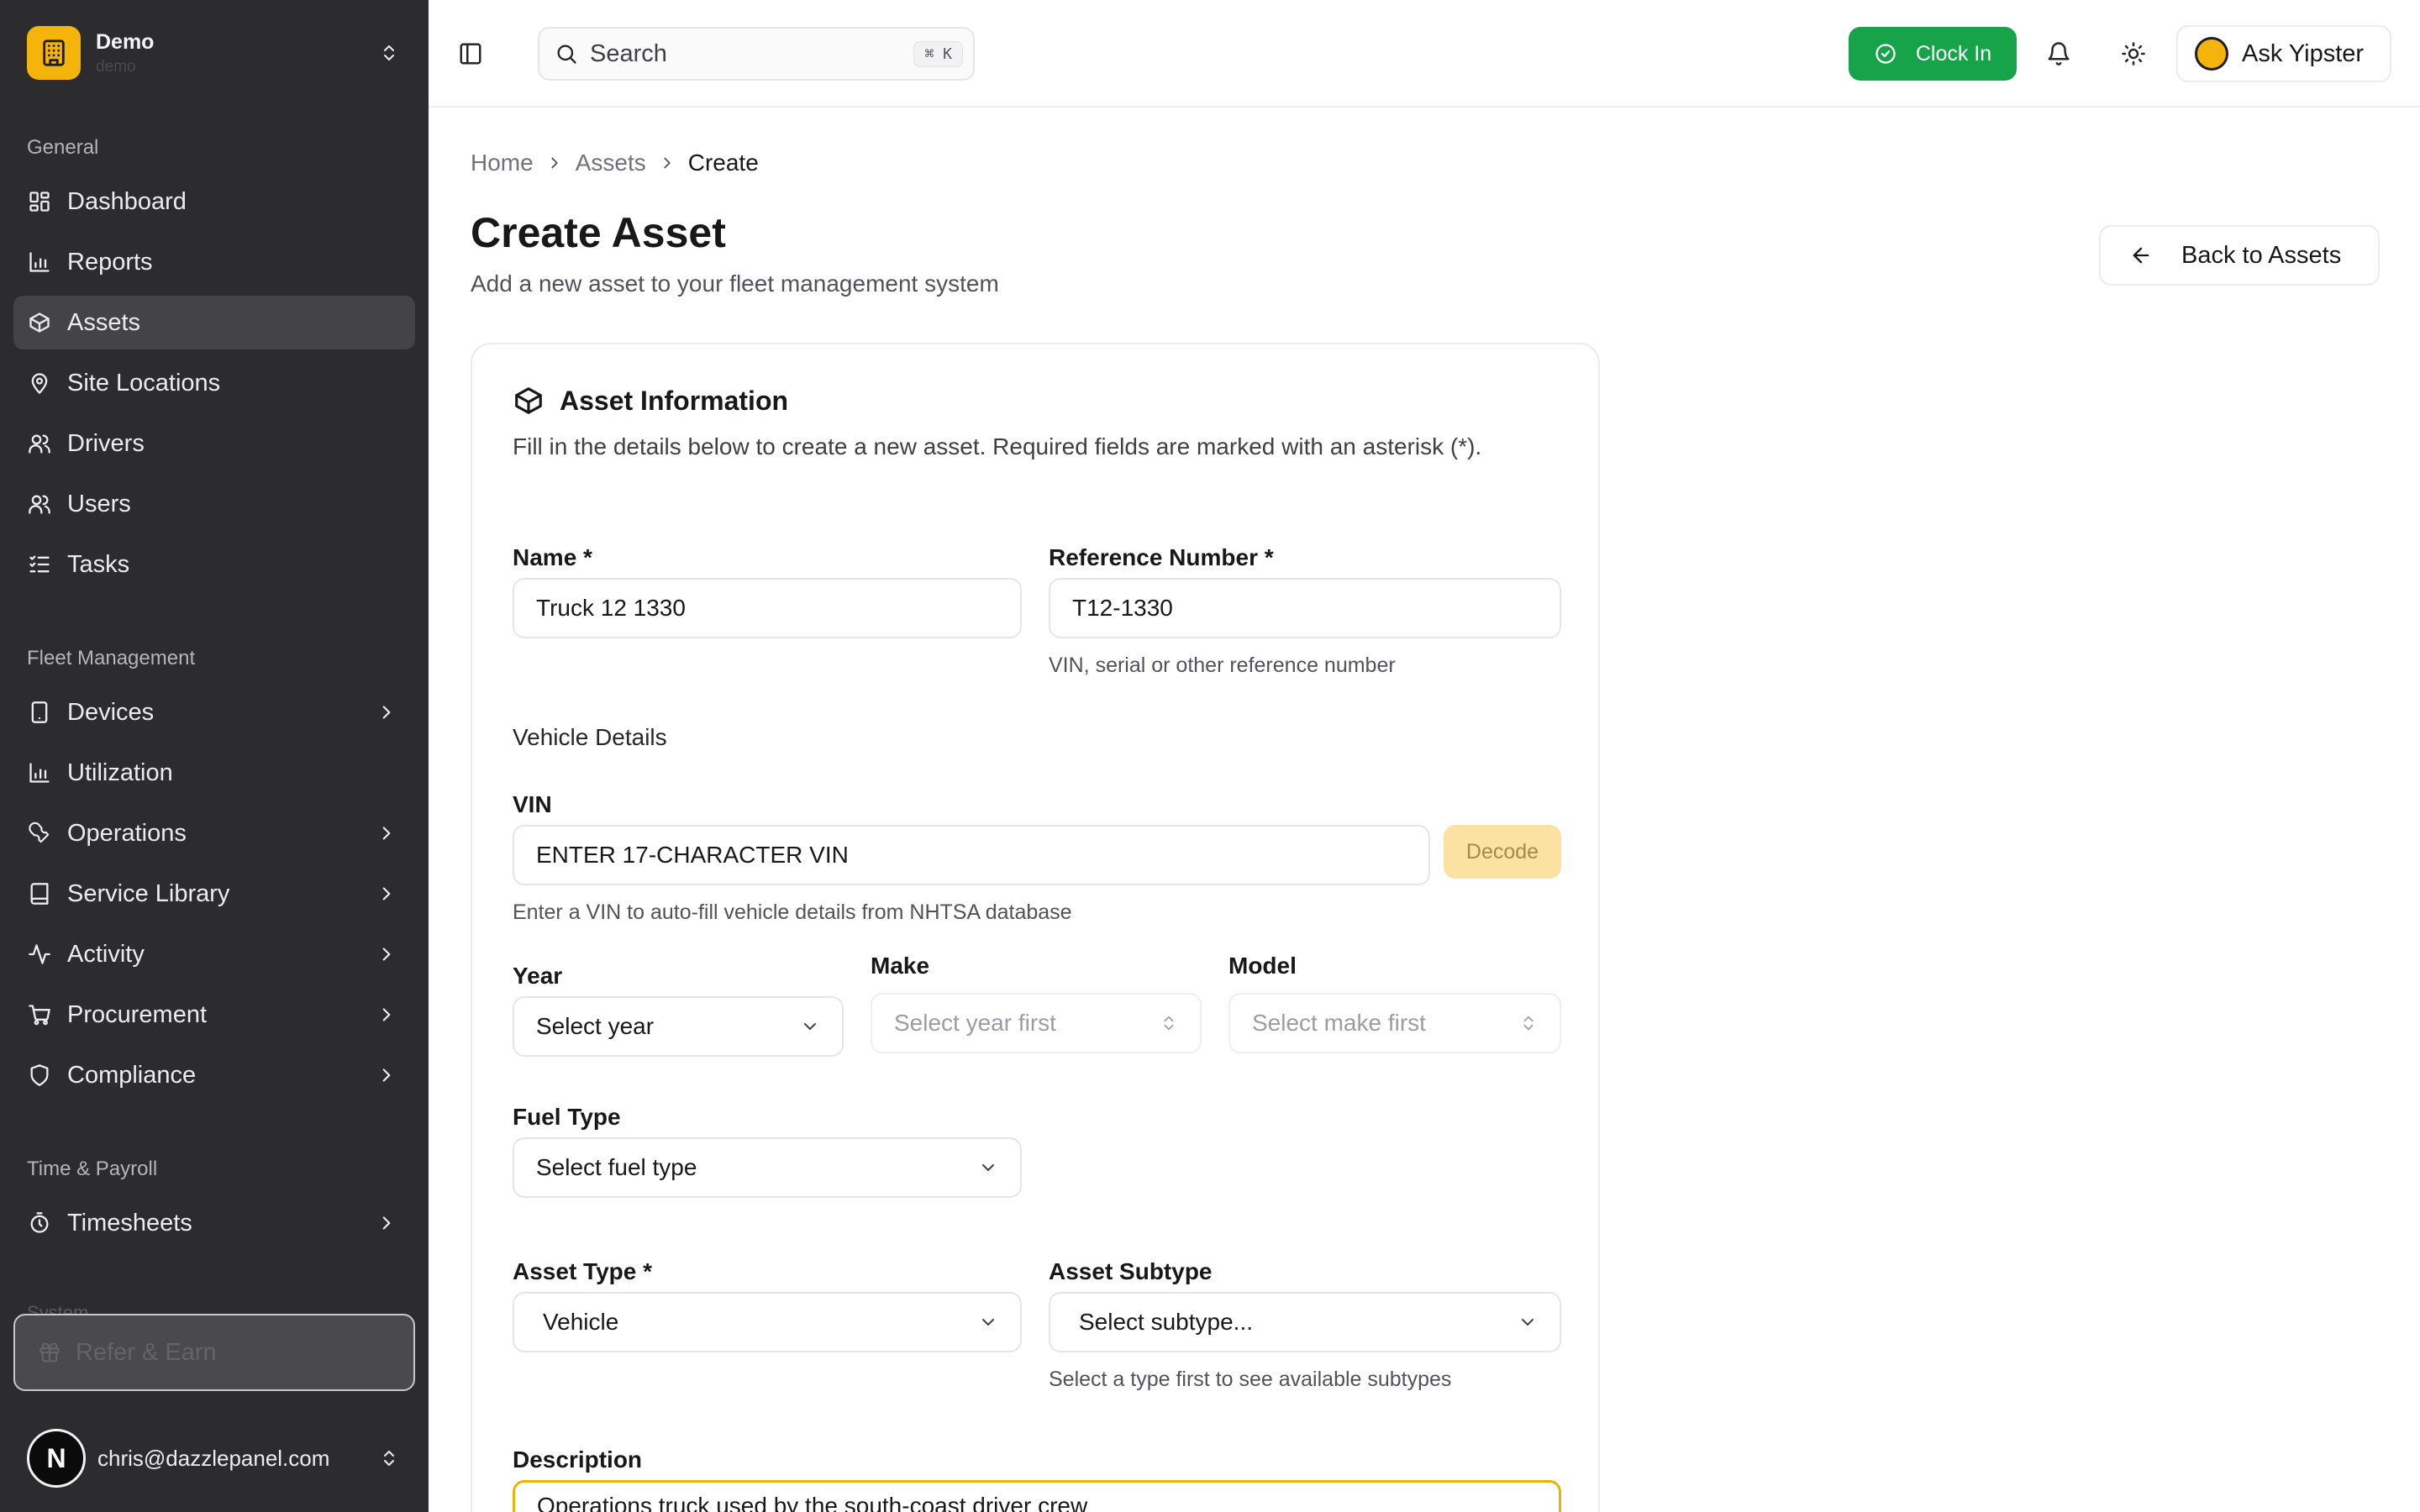  I want to click on sidebar-item-service-library: Service Library, so click(214, 894).